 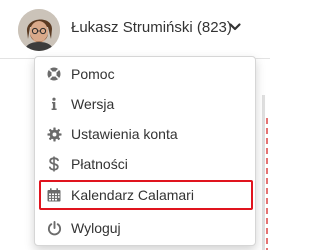 What do you see at coordinates (235, 27) in the screenshot?
I see `chevron-down-icon` at bounding box center [235, 27].